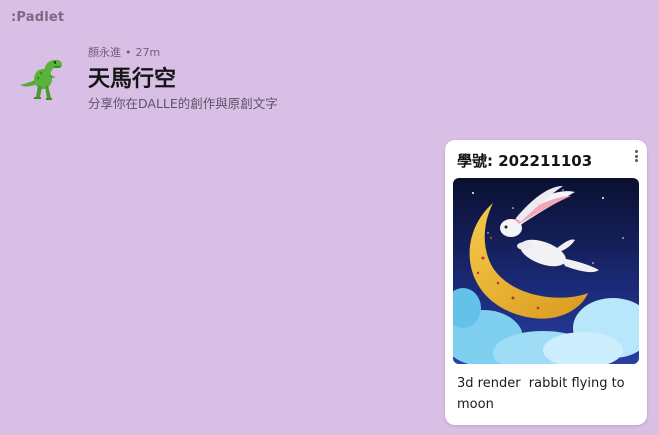 The height and width of the screenshot is (435, 659). Describe the element at coordinates (124, 52) in the screenshot. I see `post-meta: 顏永進 • 27m` at that location.